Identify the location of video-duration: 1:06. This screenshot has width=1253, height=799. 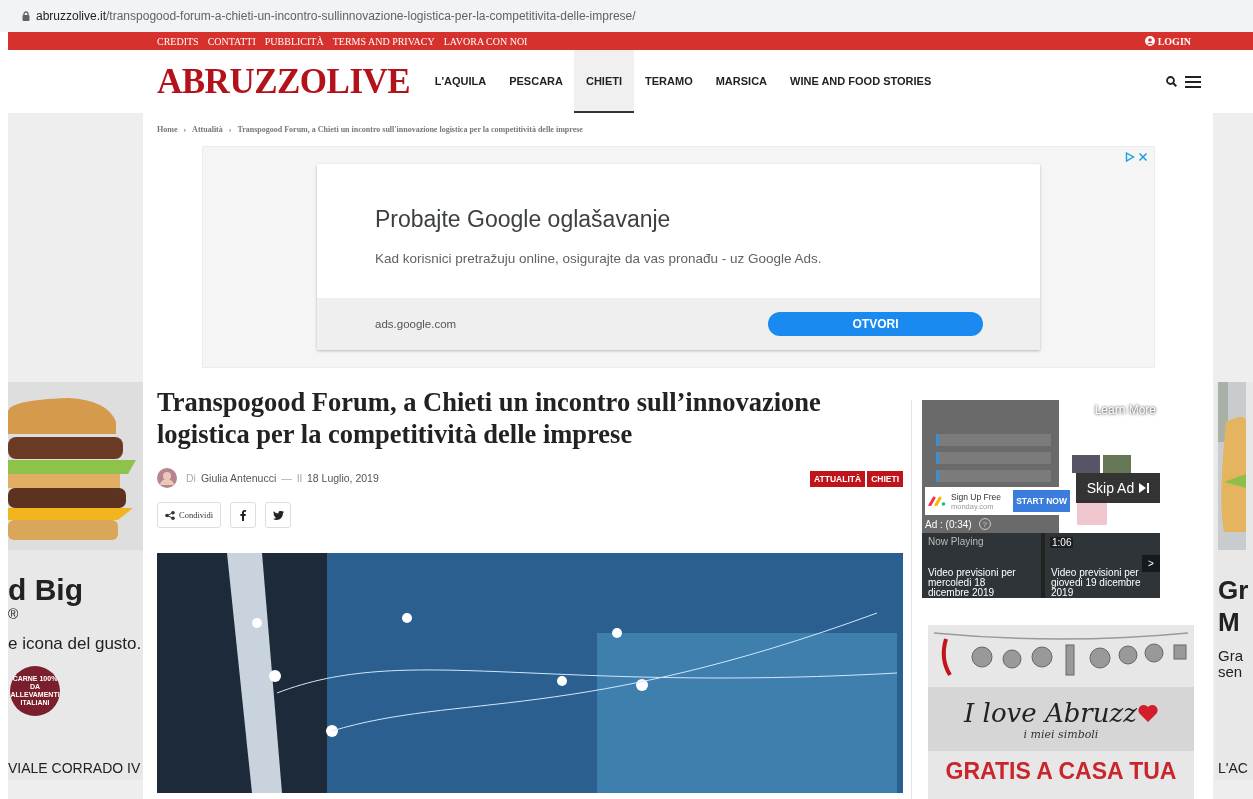
(1062, 542).